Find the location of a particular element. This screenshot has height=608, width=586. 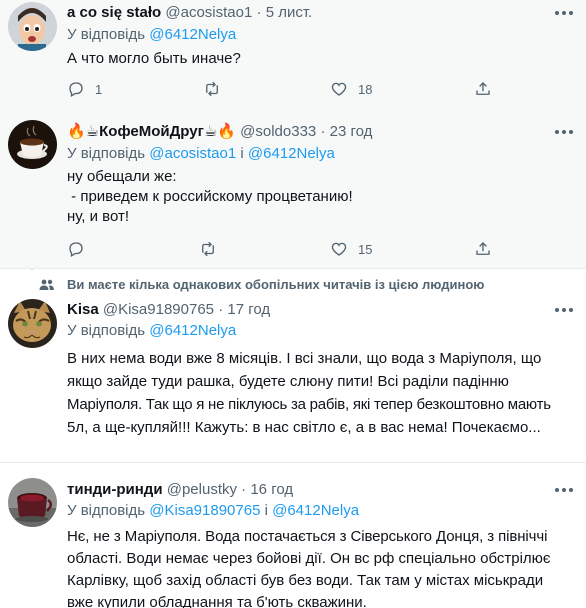

like-count: 15 is located at coordinates (365, 249).